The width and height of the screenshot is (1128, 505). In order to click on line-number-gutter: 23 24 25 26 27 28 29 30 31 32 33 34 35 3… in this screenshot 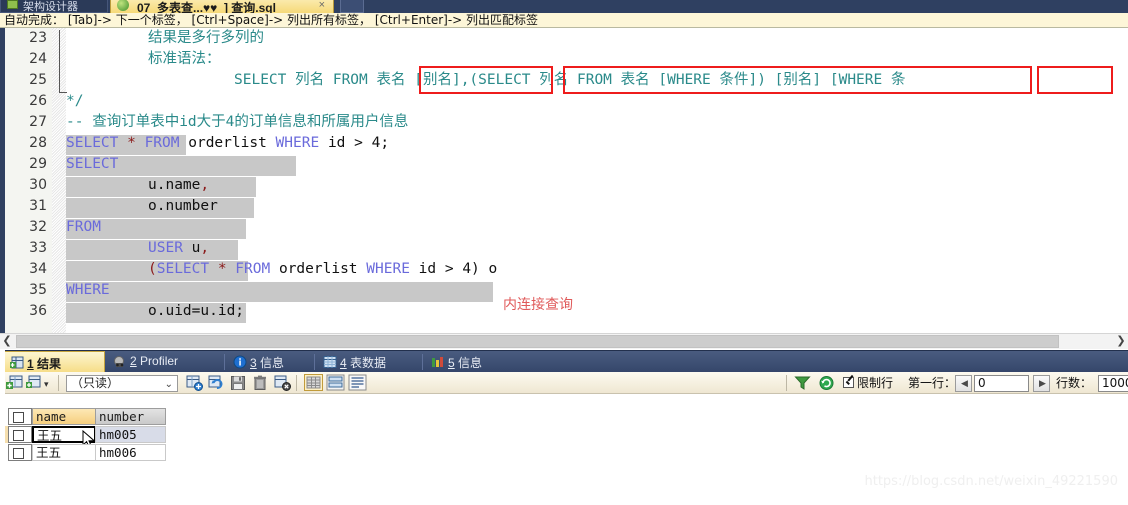, I will do `click(28, 180)`.